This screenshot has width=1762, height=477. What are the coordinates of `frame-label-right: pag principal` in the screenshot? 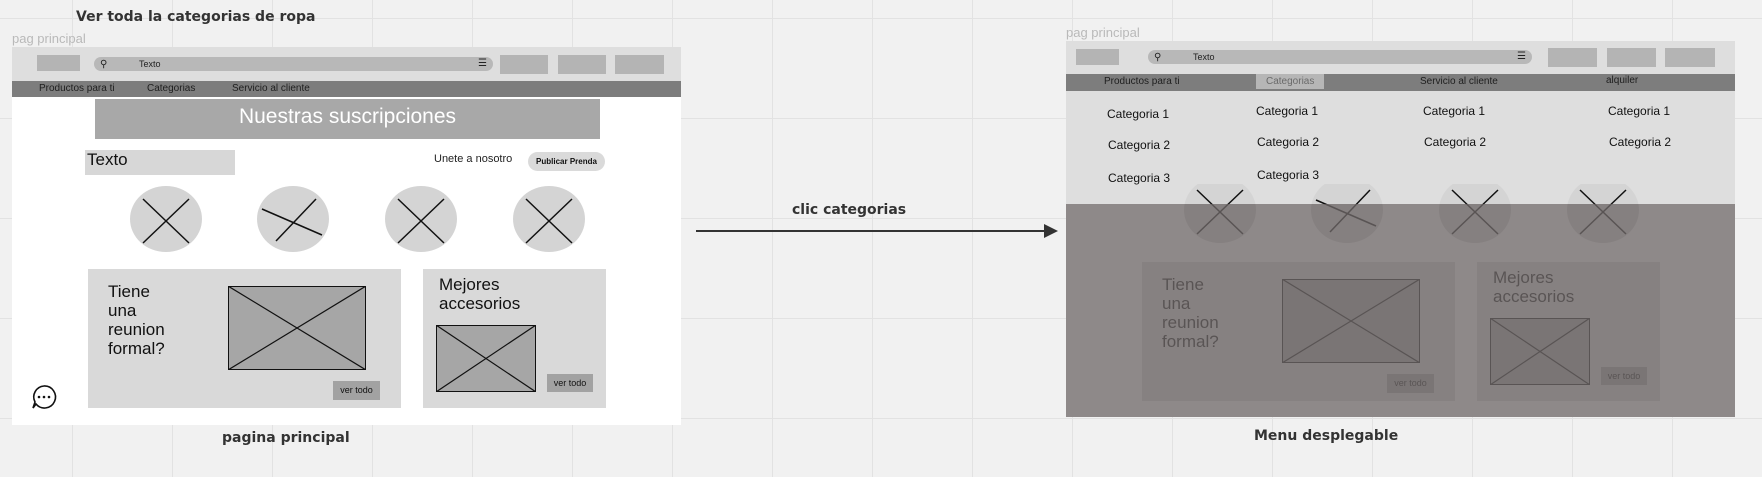 It's located at (1103, 32).